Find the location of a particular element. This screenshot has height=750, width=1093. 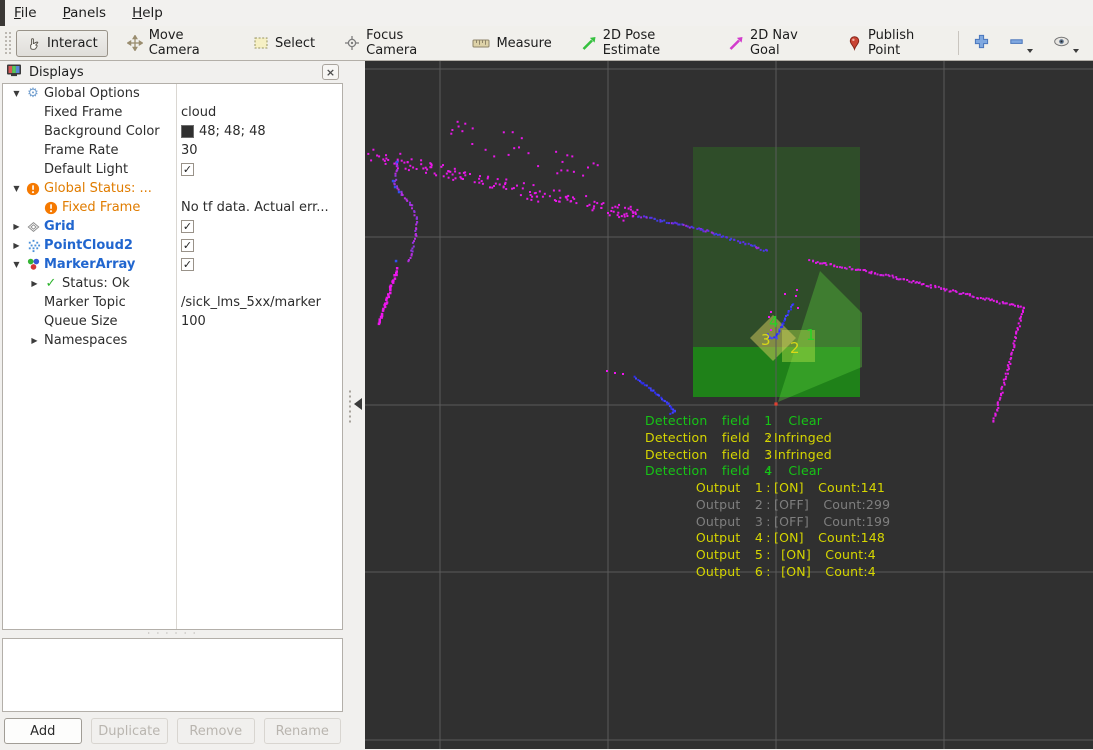

tree-row-default-light: Default Light ✓ is located at coordinates (172, 169).